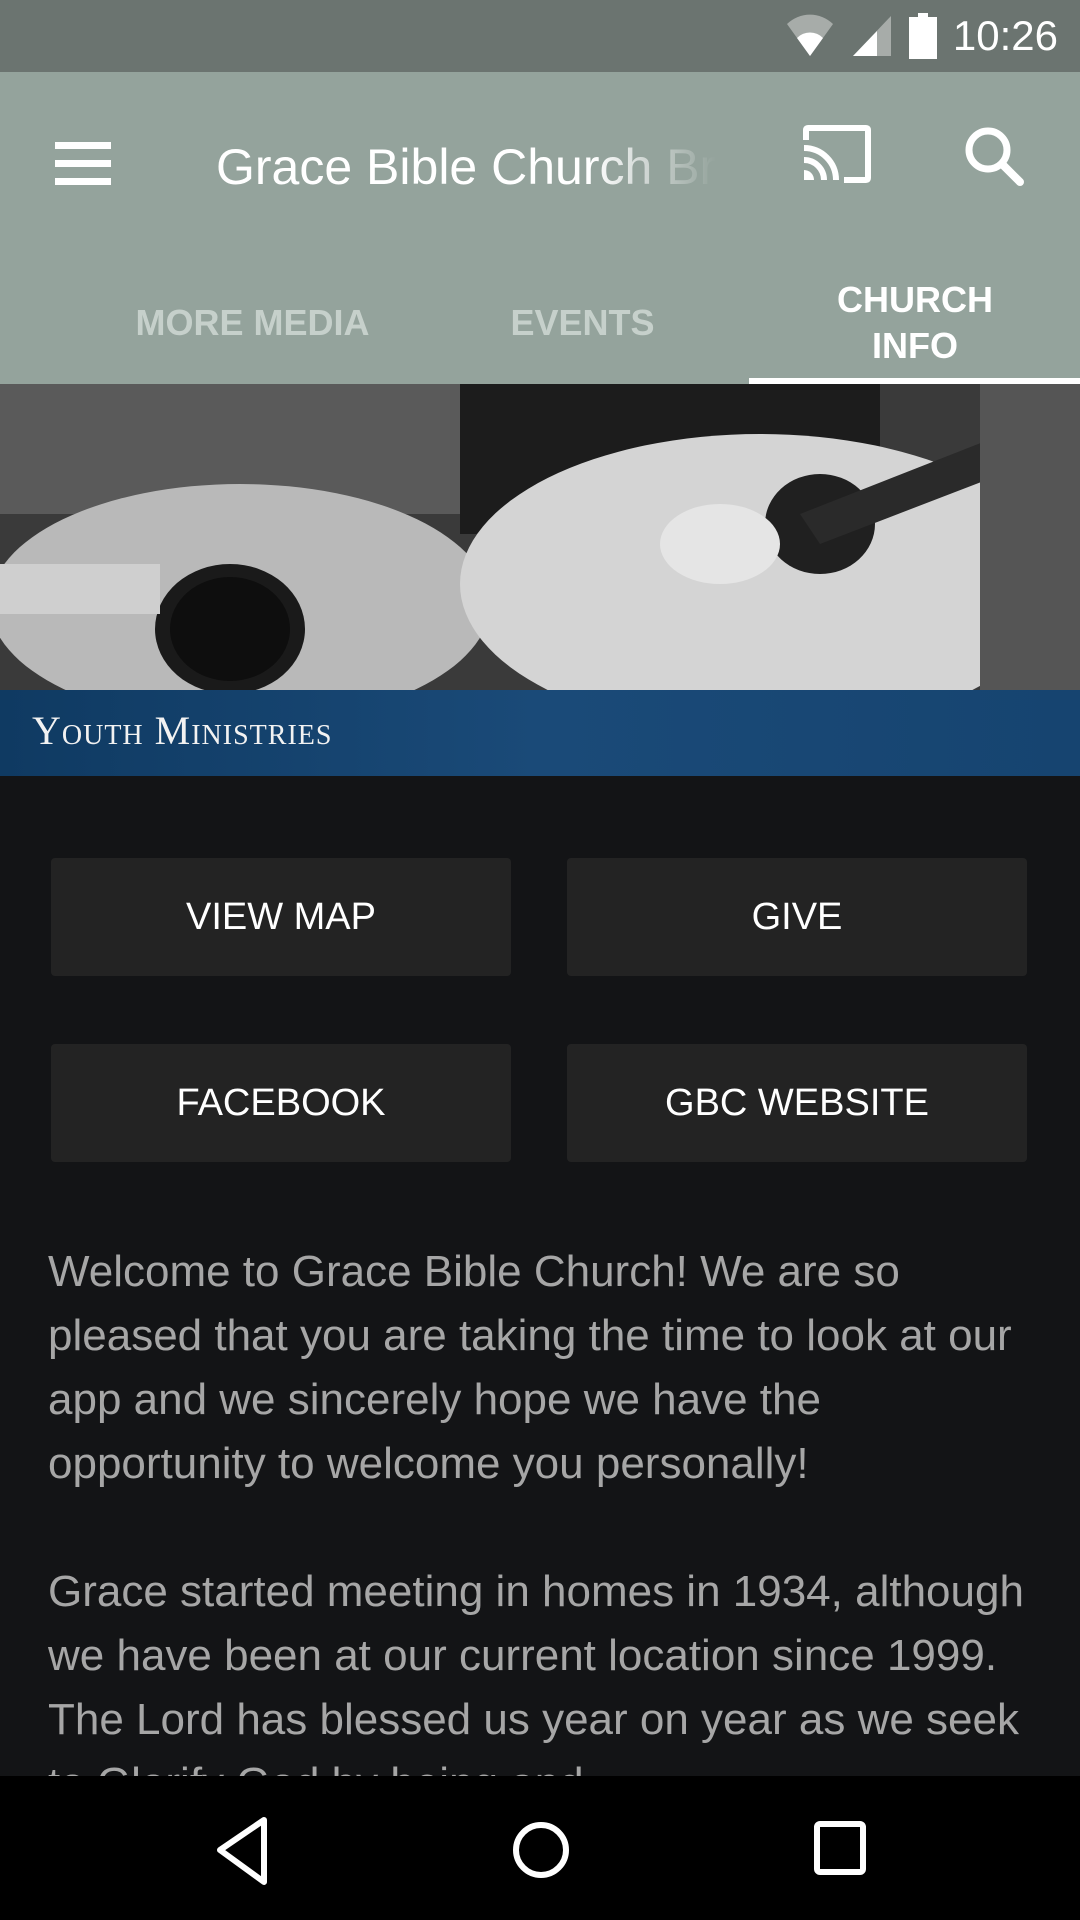 This screenshot has height=1920, width=1080. I want to click on cast-icon, so click(837, 159).